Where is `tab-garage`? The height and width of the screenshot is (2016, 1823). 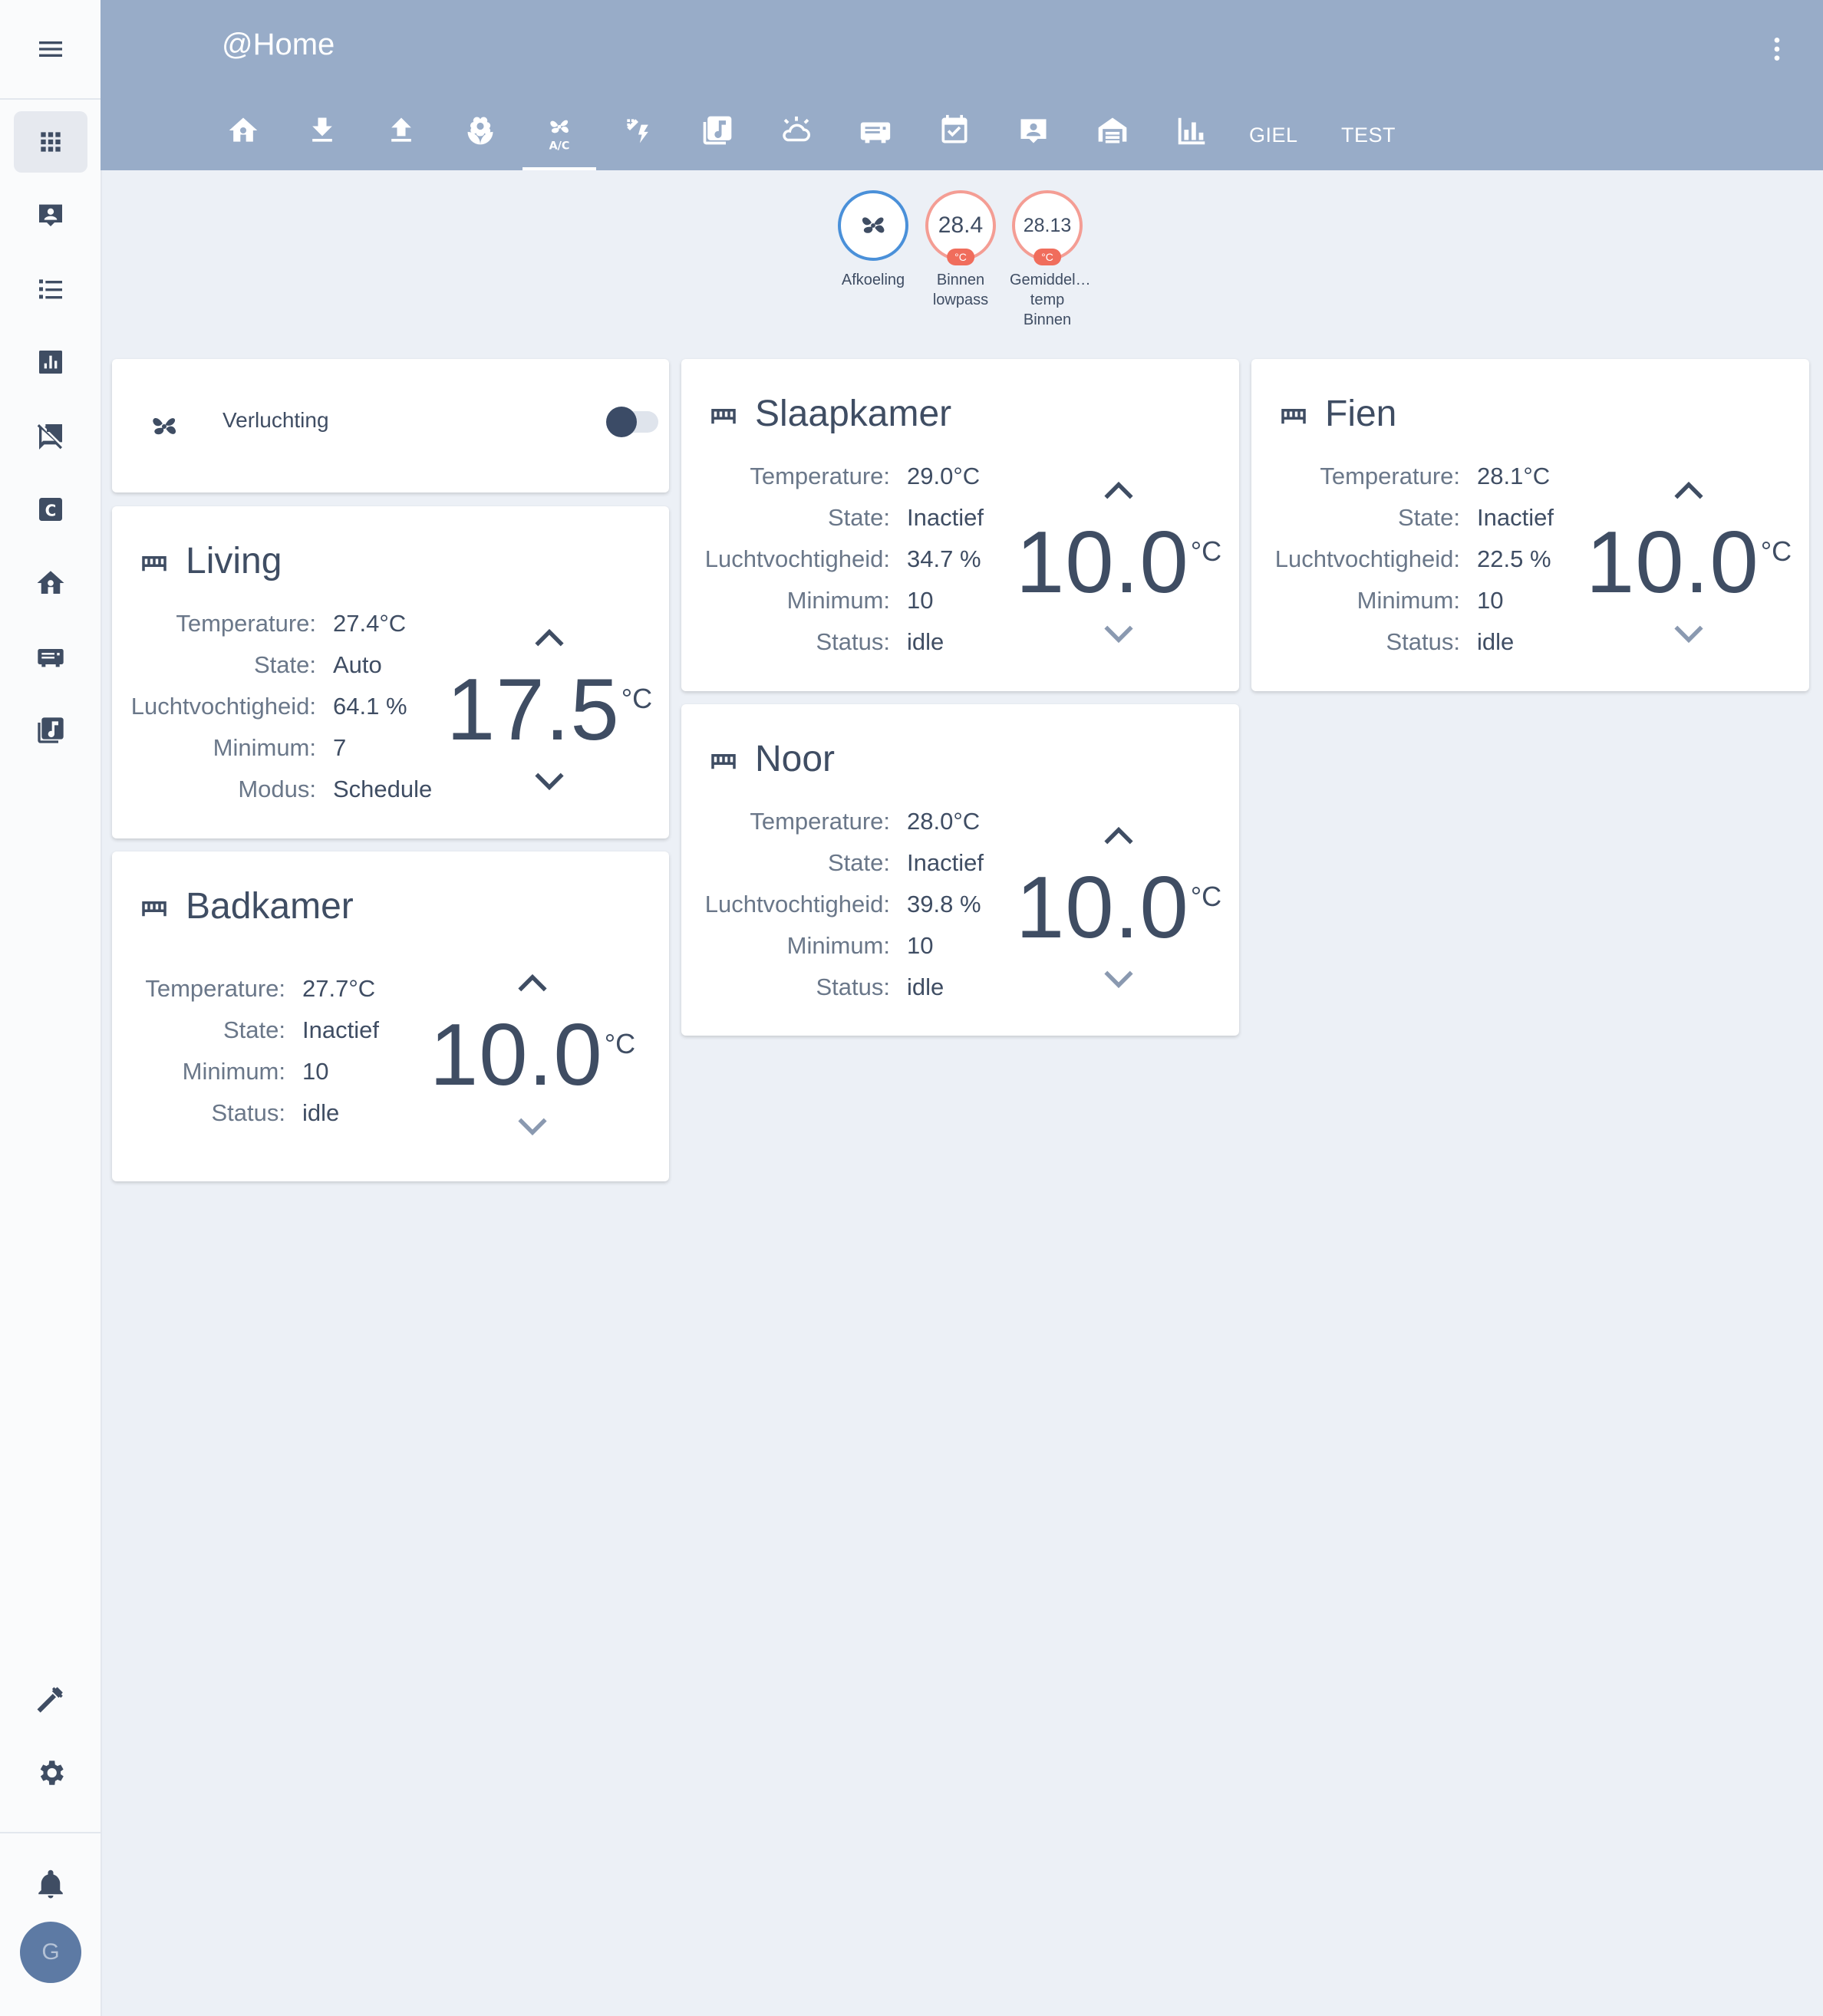
tab-garage is located at coordinates (1113, 140).